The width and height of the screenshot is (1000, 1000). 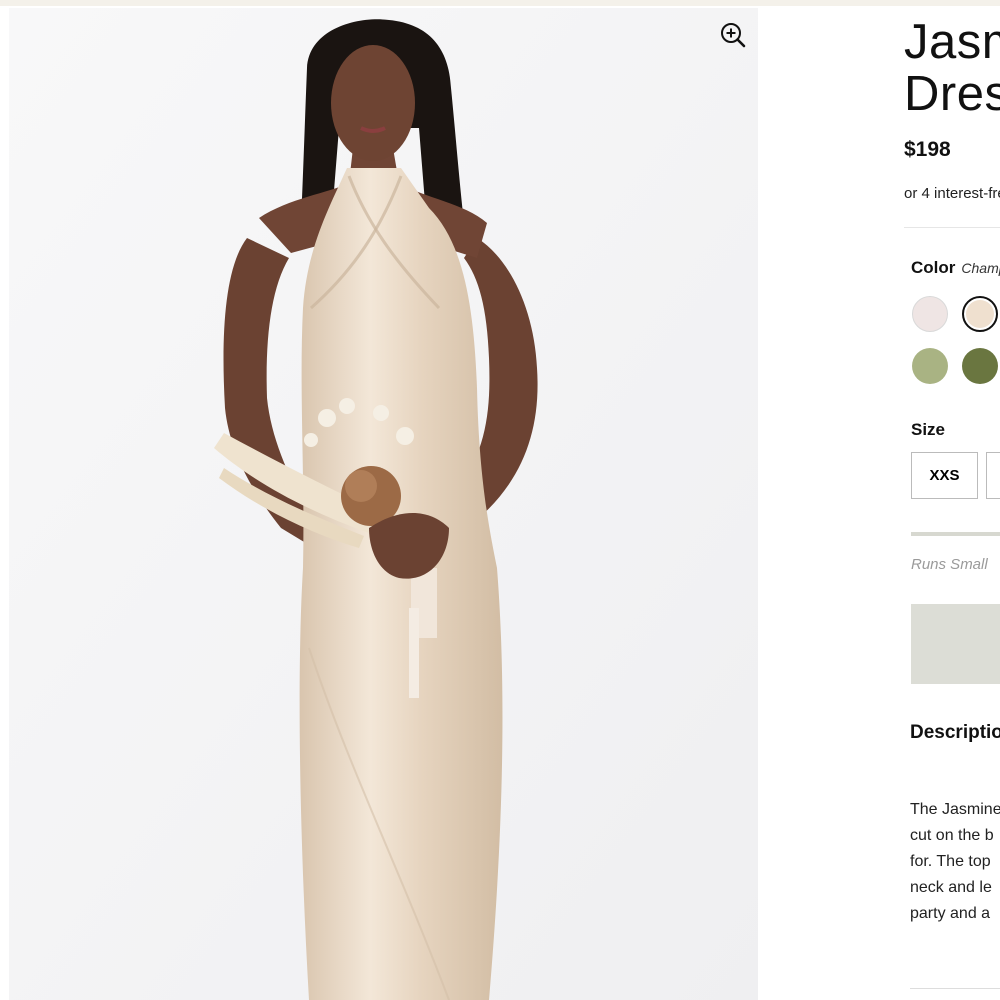 What do you see at coordinates (952, 835) in the screenshot?
I see `description-line: cut on the b` at bounding box center [952, 835].